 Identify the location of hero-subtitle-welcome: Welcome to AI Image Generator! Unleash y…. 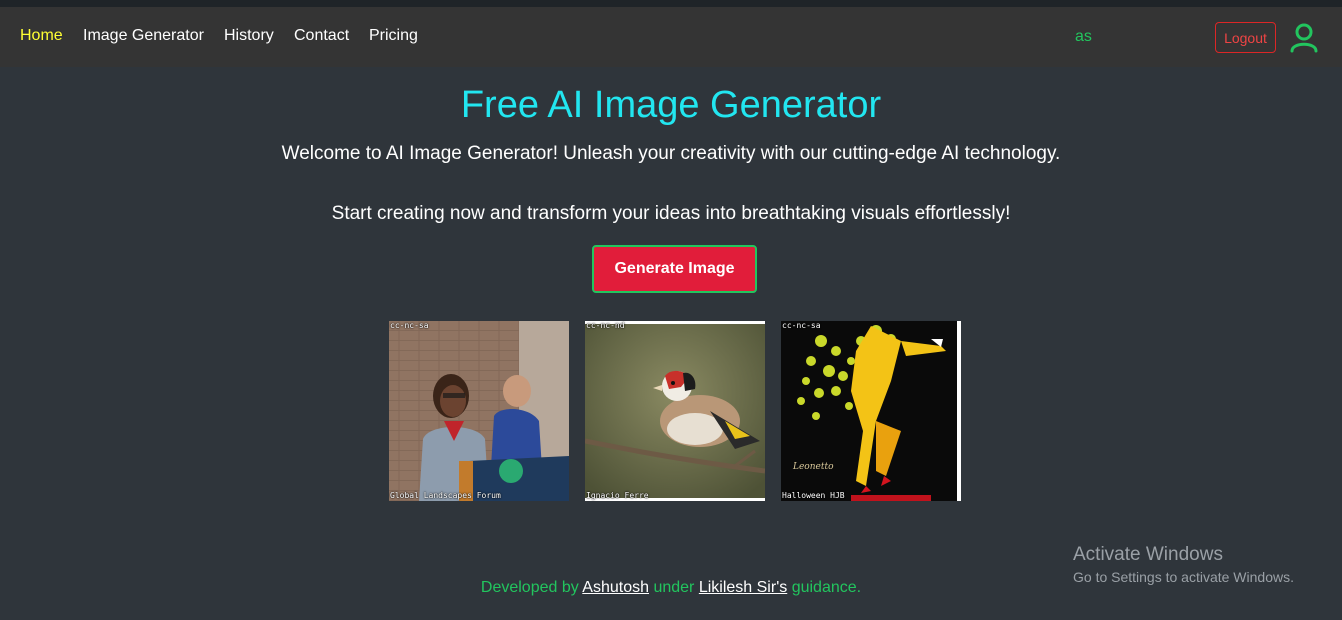
(671, 153).